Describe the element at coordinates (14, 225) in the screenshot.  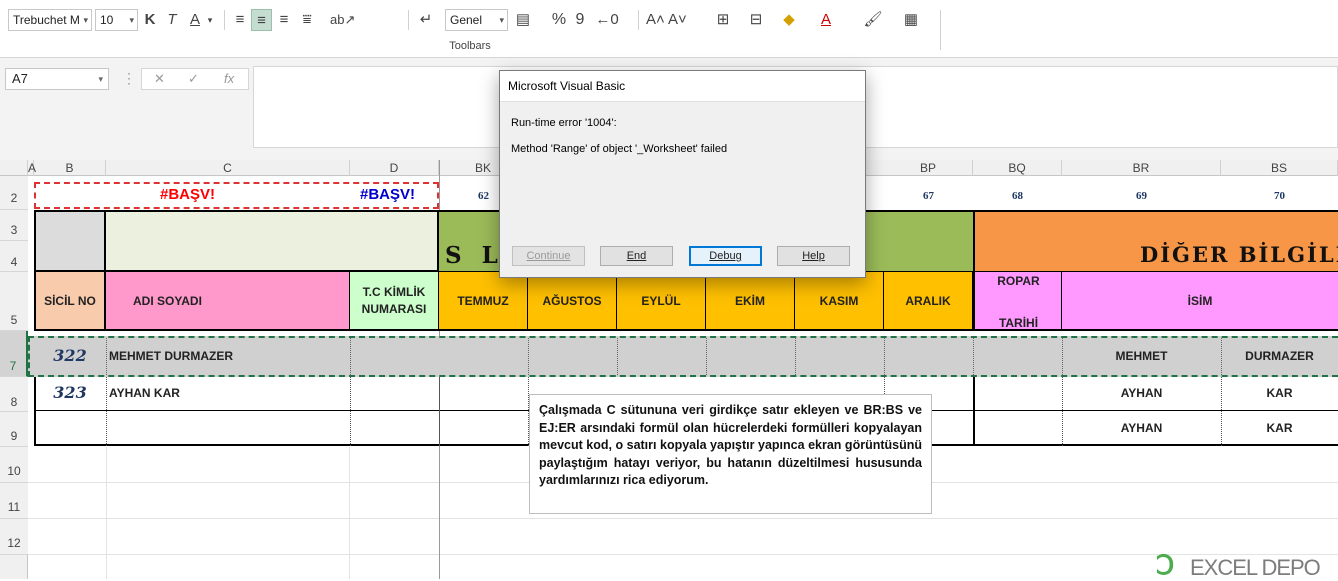
I see `row-header-3: 3` at that location.